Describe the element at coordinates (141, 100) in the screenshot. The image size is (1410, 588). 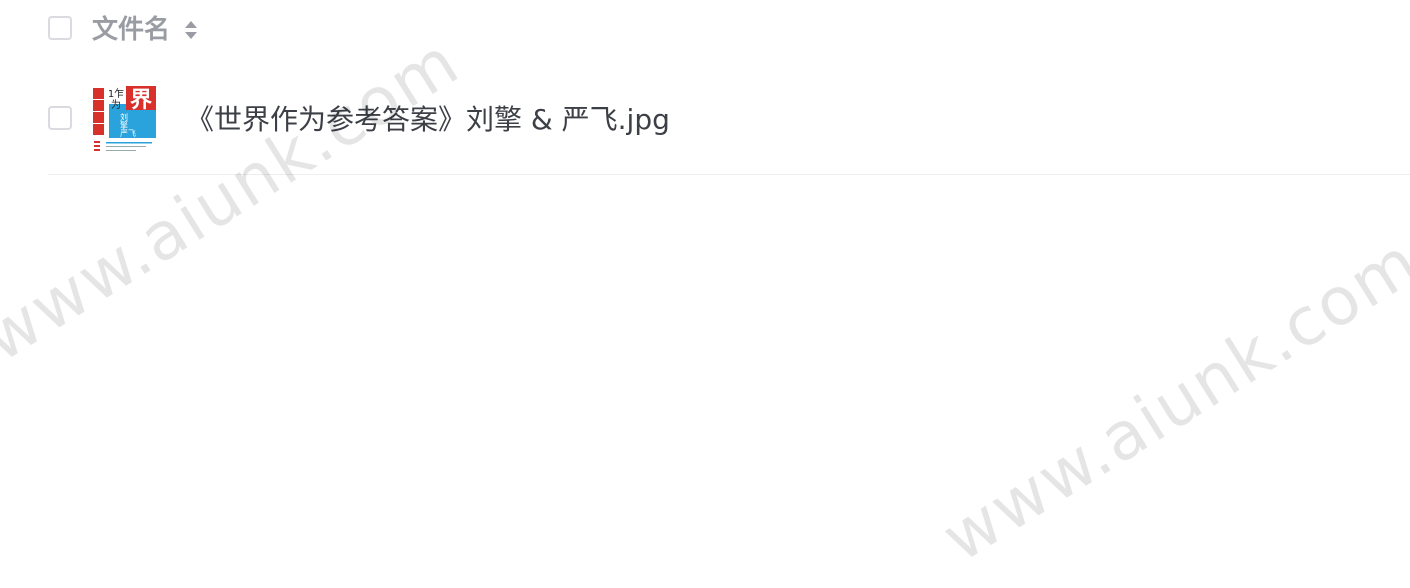
I see `svg-text: 界` at that location.